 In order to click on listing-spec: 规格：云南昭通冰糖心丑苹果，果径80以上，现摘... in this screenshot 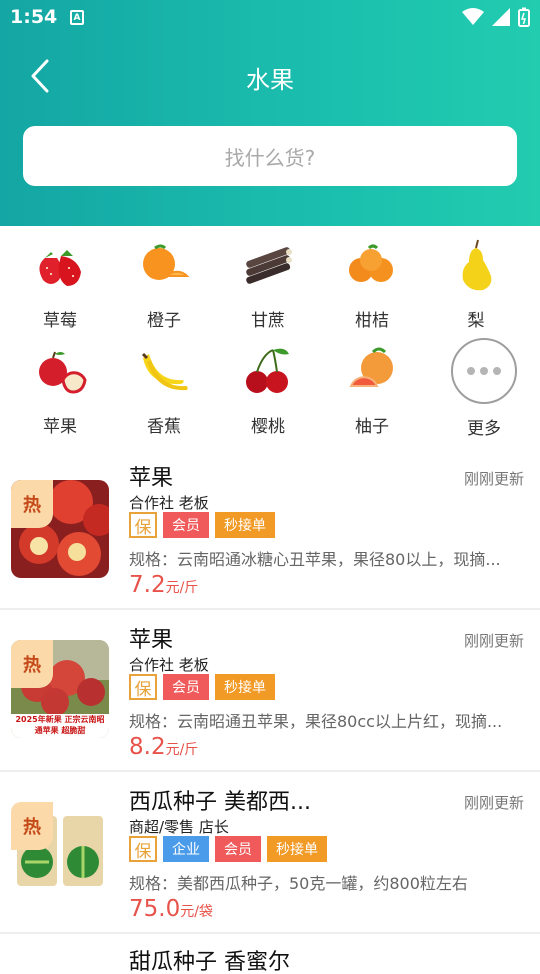, I will do `click(315, 559)`.